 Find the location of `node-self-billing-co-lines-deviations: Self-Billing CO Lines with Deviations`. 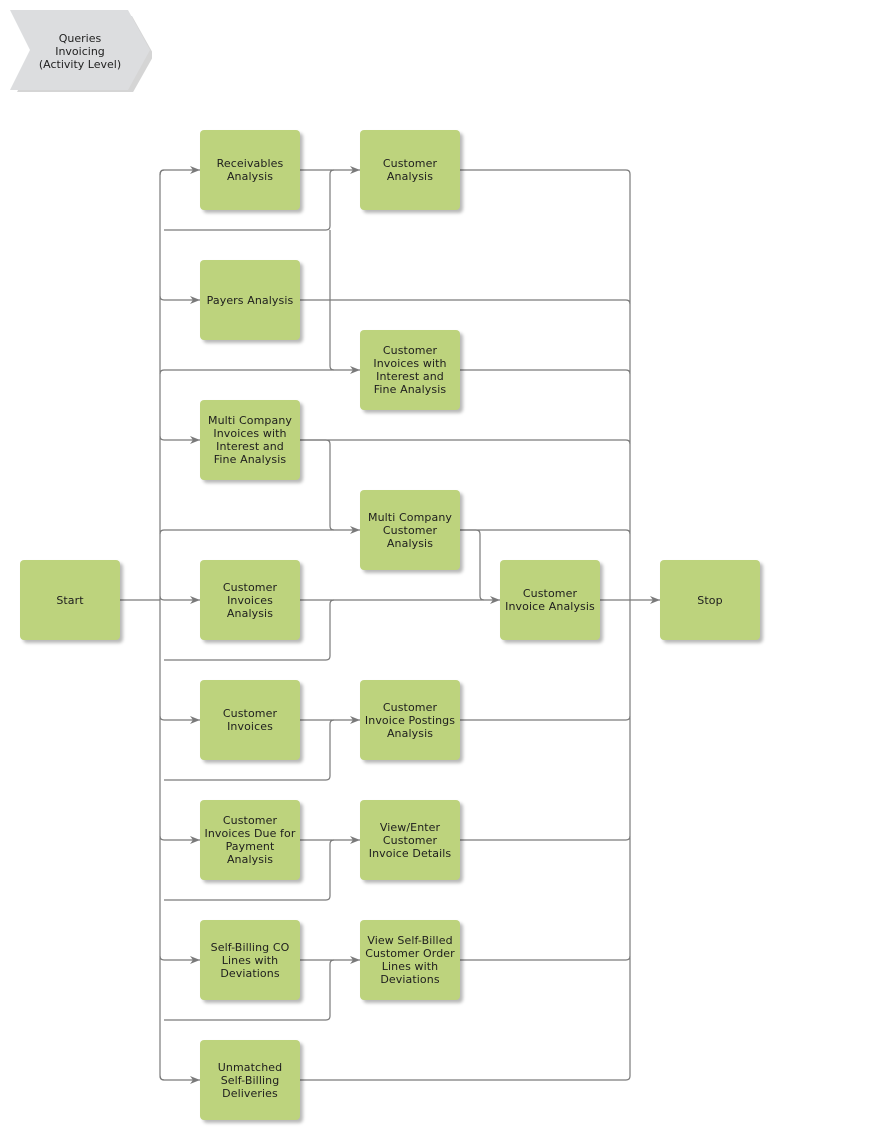

node-self-billing-co-lines-deviations: Self-Billing CO Lines with Deviations is located at coordinates (250, 960).